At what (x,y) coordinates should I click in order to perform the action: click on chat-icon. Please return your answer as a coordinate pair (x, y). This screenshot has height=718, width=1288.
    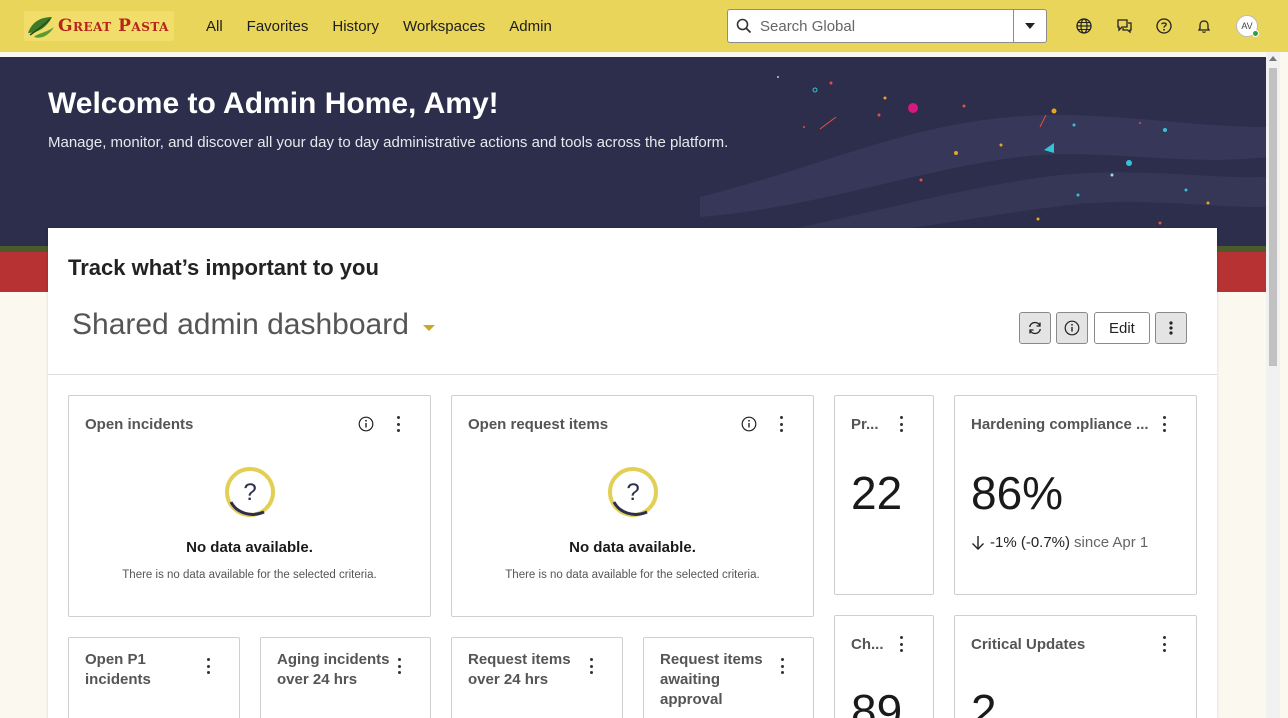
    Looking at the image, I should click on (1124, 26).